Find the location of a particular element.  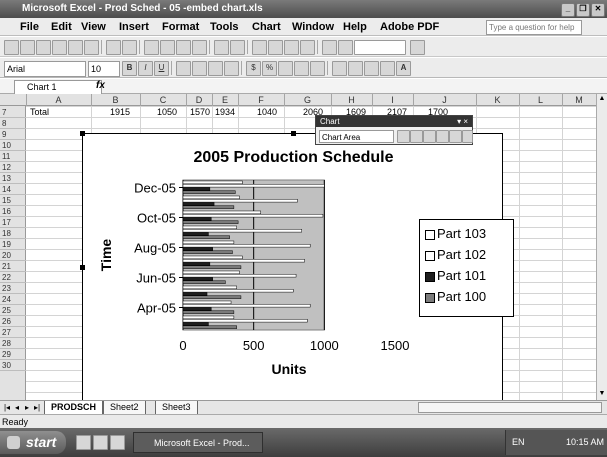

new-icon is located at coordinates (11, 47).